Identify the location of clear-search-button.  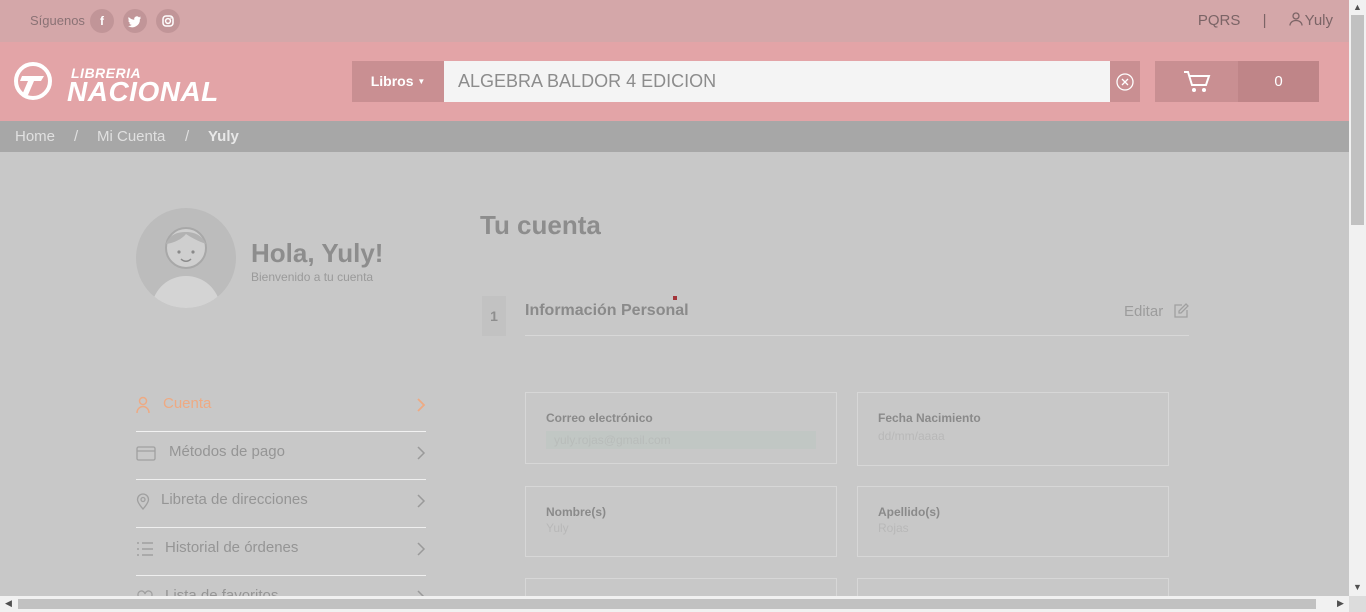
(1125, 81).